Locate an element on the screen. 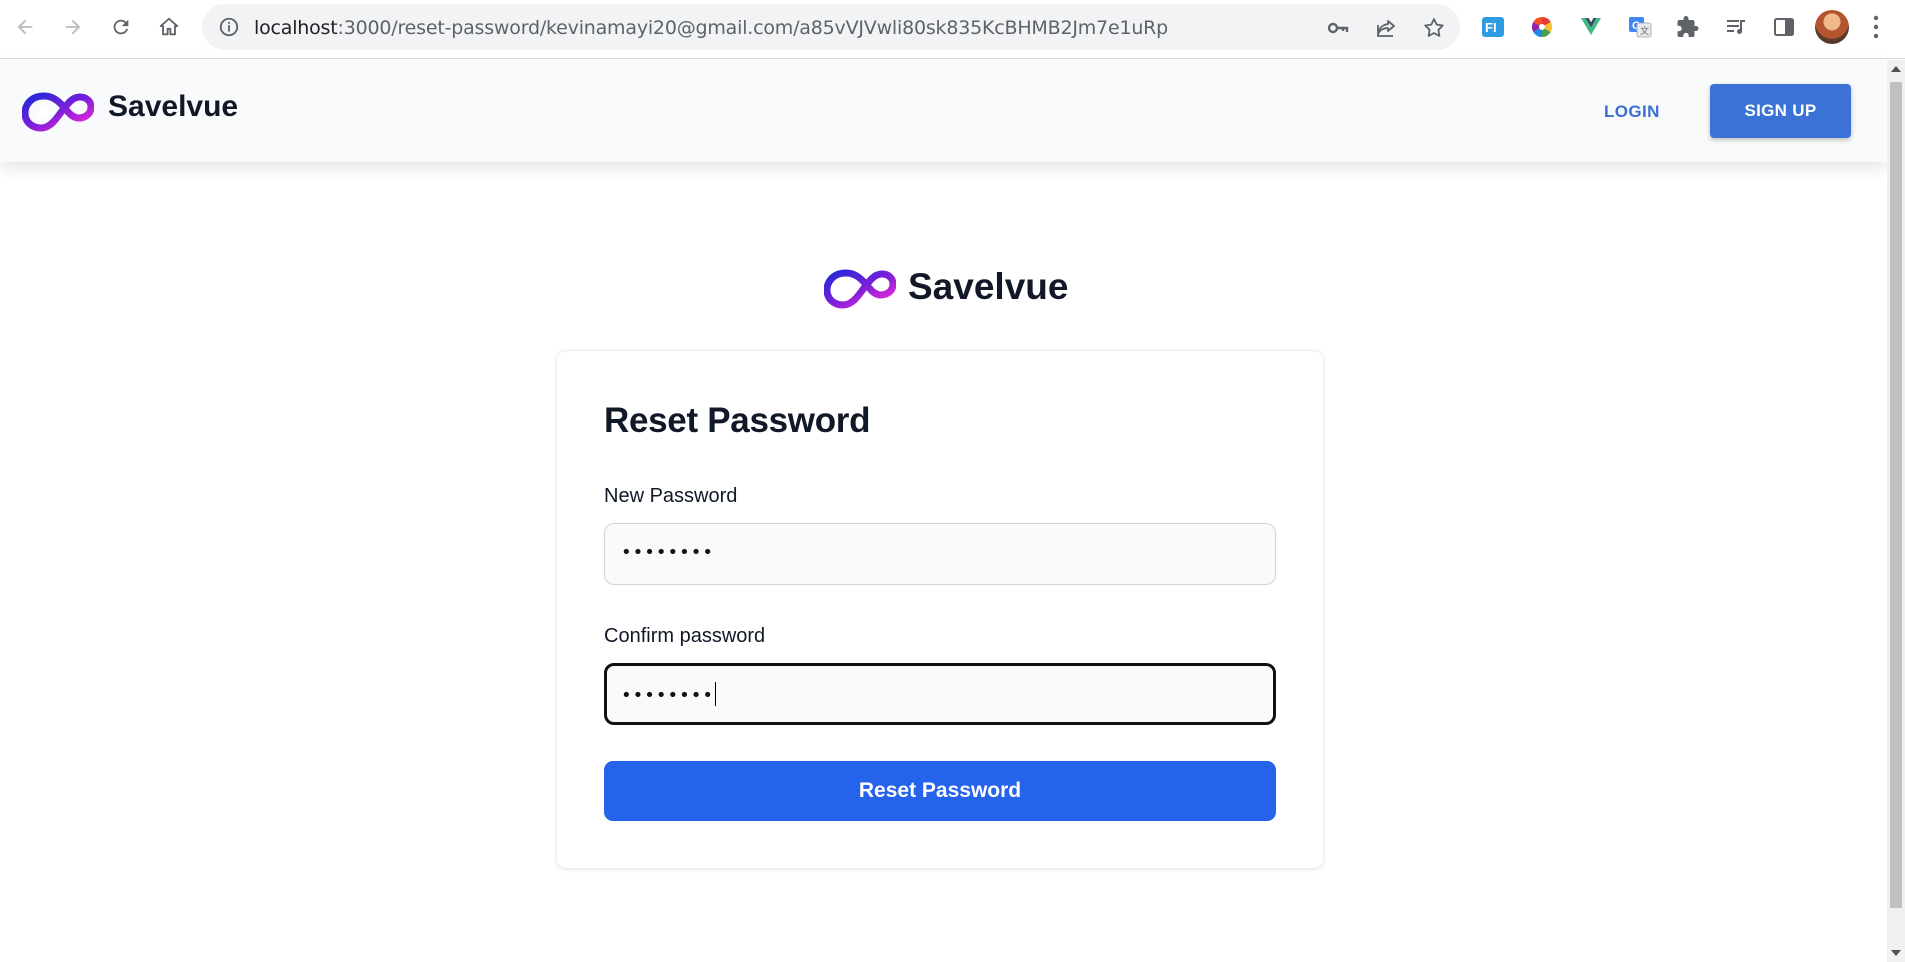 The width and height of the screenshot is (1905, 962). reading-list-icon is located at coordinates (1736, 27).